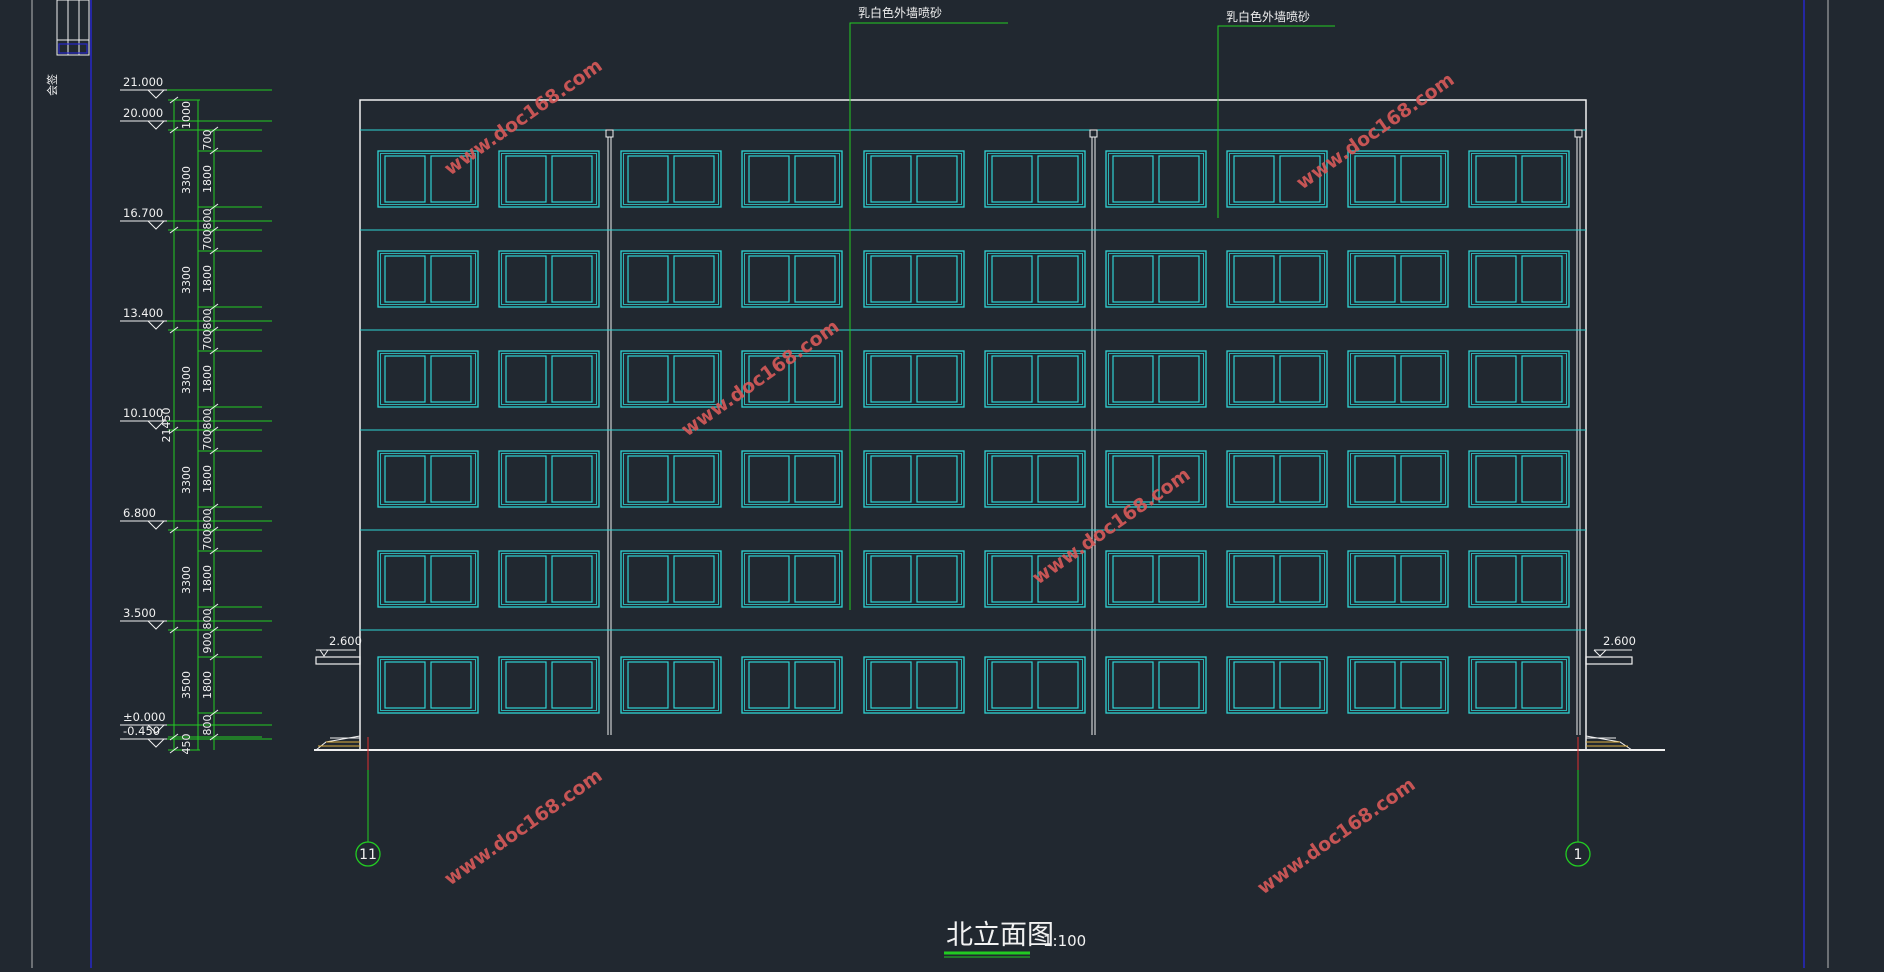  Describe the element at coordinates (368, 855) in the screenshot. I see `axis-label-left: 11` at that location.